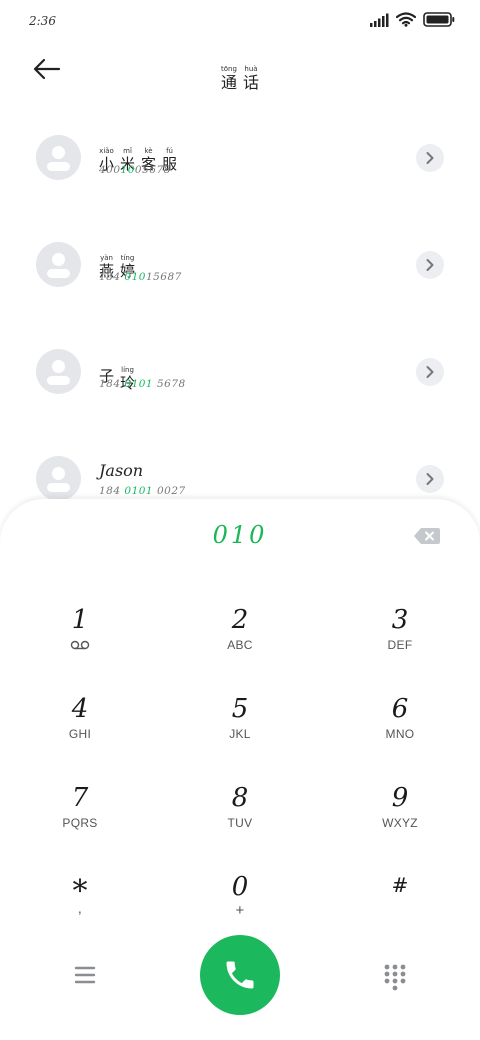 The width and height of the screenshot is (480, 1040). I want to click on number-part: 05678, so click(152, 170).